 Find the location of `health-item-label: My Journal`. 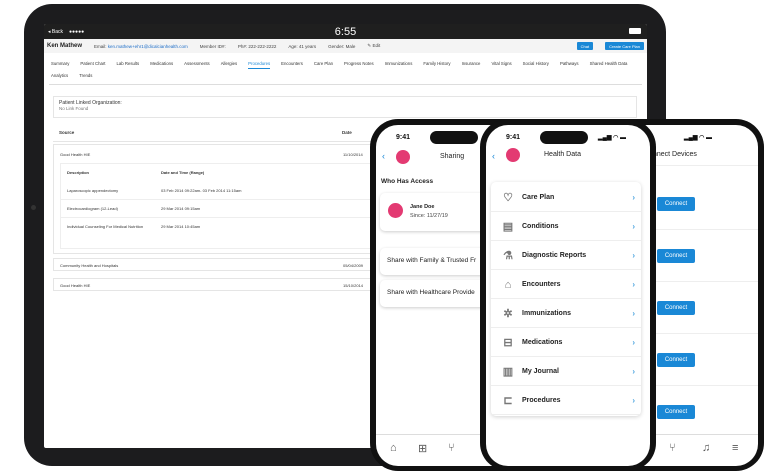

health-item-label: My Journal is located at coordinates (540, 371).